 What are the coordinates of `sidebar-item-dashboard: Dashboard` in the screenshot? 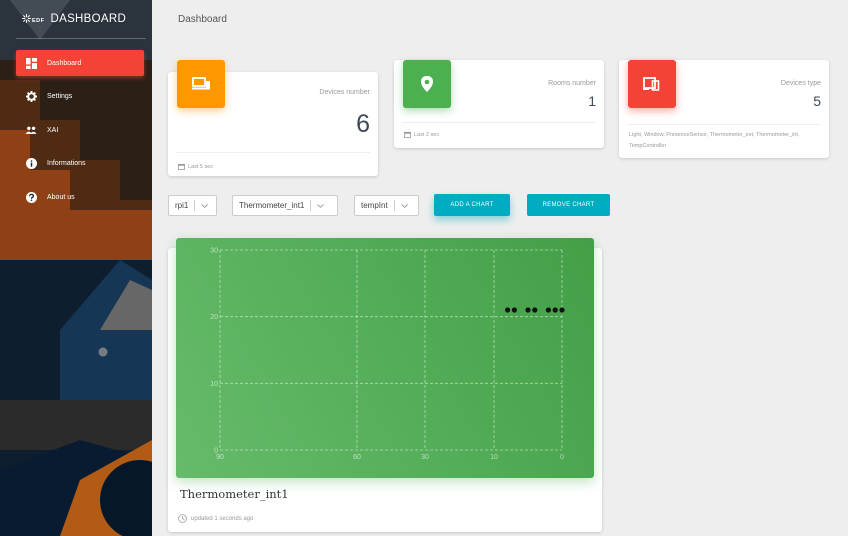 It's located at (80, 63).